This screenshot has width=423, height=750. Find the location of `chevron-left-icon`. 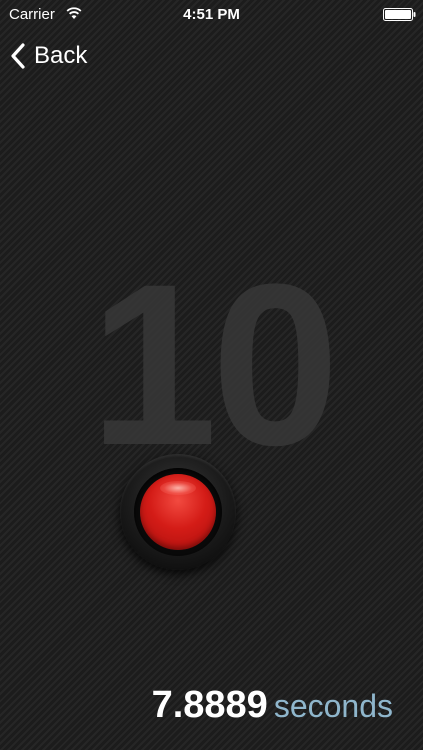

chevron-left-icon is located at coordinates (18, 56).